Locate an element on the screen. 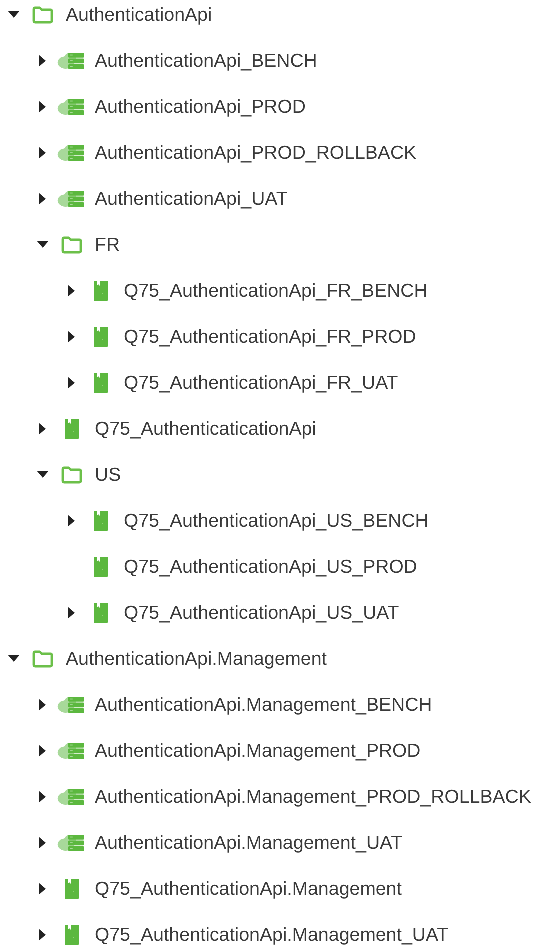 The width and height of the screenshot is (540, 945). tree-item-label: AuthenticationApi.Management_PROD is located at coordinates (258, 751).